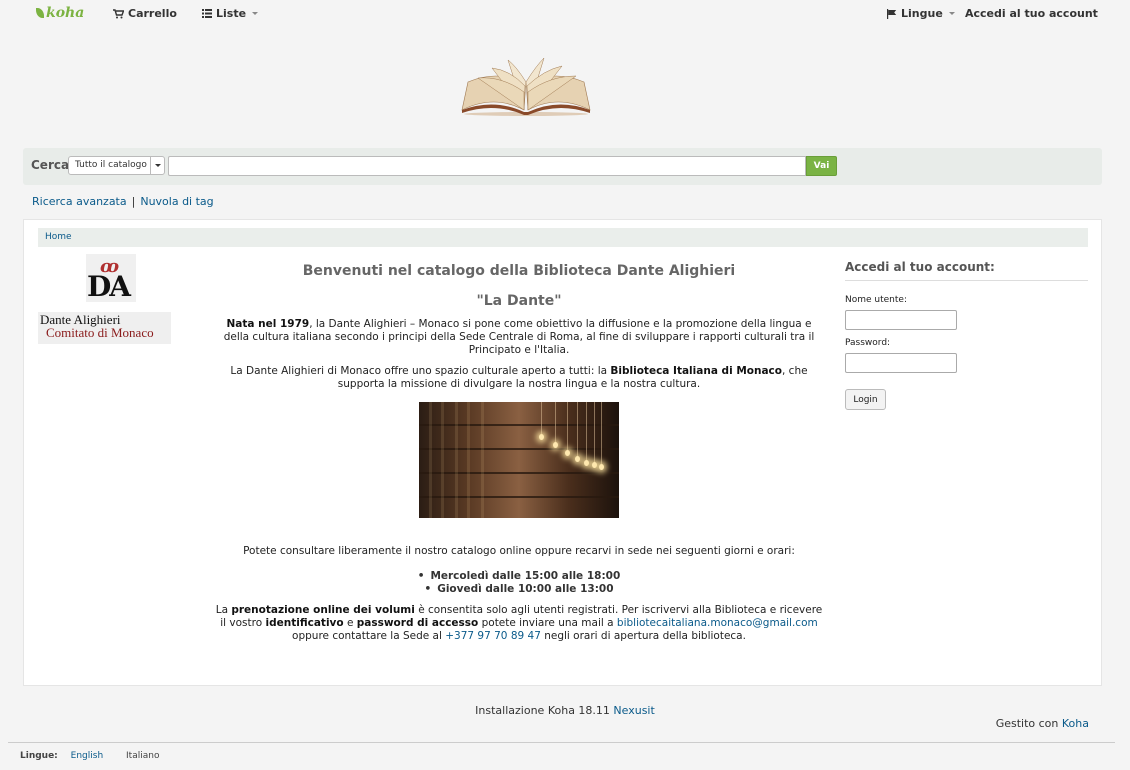 Image resolution: width=1130 pixels, height=770 pixels. I want to click on list-icon, so click(207, 13).